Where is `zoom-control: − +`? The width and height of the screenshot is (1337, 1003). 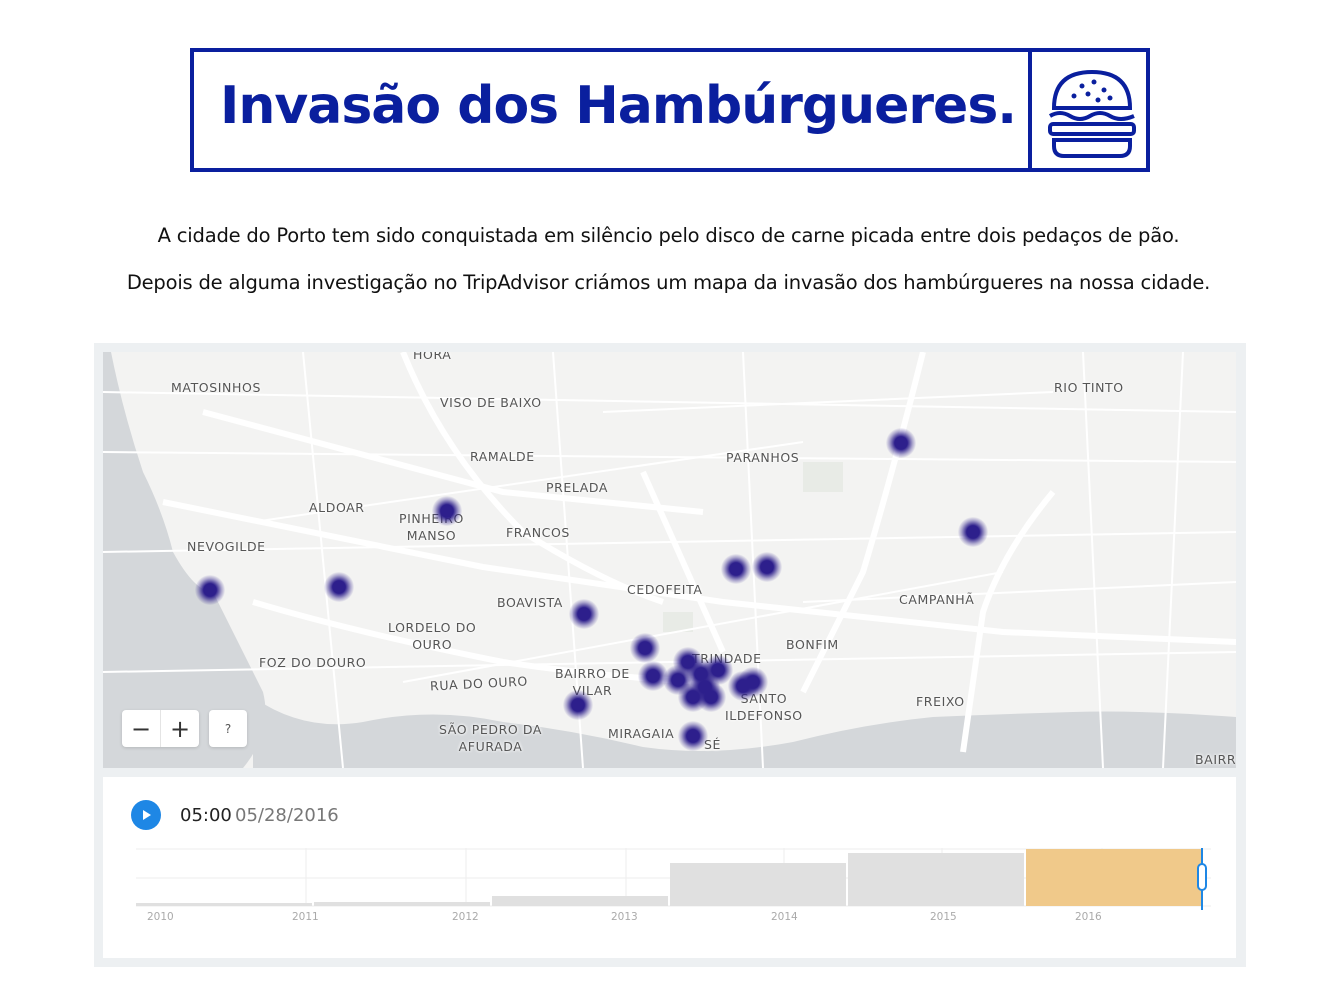 zoom-control: − + is located at coordinates (160, 728).